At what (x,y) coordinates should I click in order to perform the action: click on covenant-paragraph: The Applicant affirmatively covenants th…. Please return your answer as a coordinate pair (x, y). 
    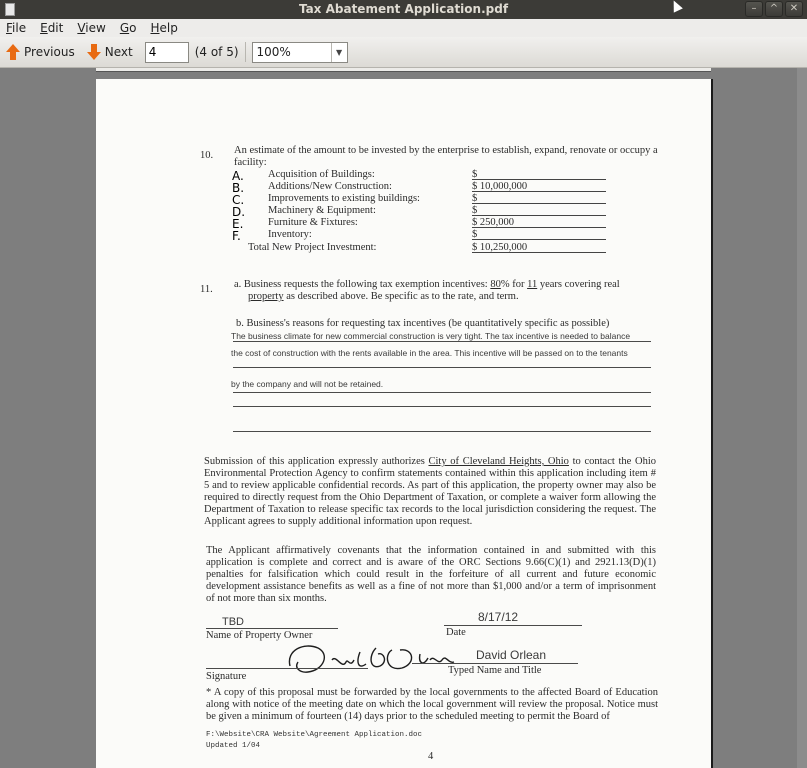
    Looking at the image, I should click on (431, 574).